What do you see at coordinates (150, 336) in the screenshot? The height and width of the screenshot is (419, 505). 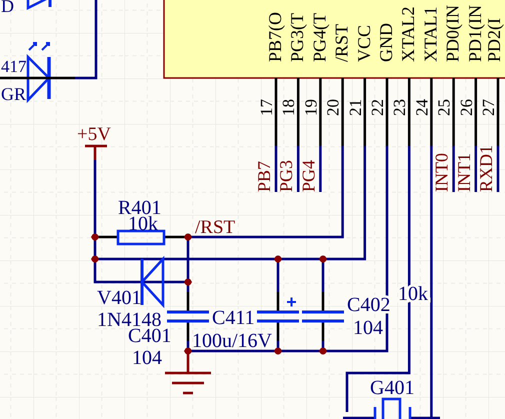 I see `designator-label: C401` at bounding box center [150, 336].